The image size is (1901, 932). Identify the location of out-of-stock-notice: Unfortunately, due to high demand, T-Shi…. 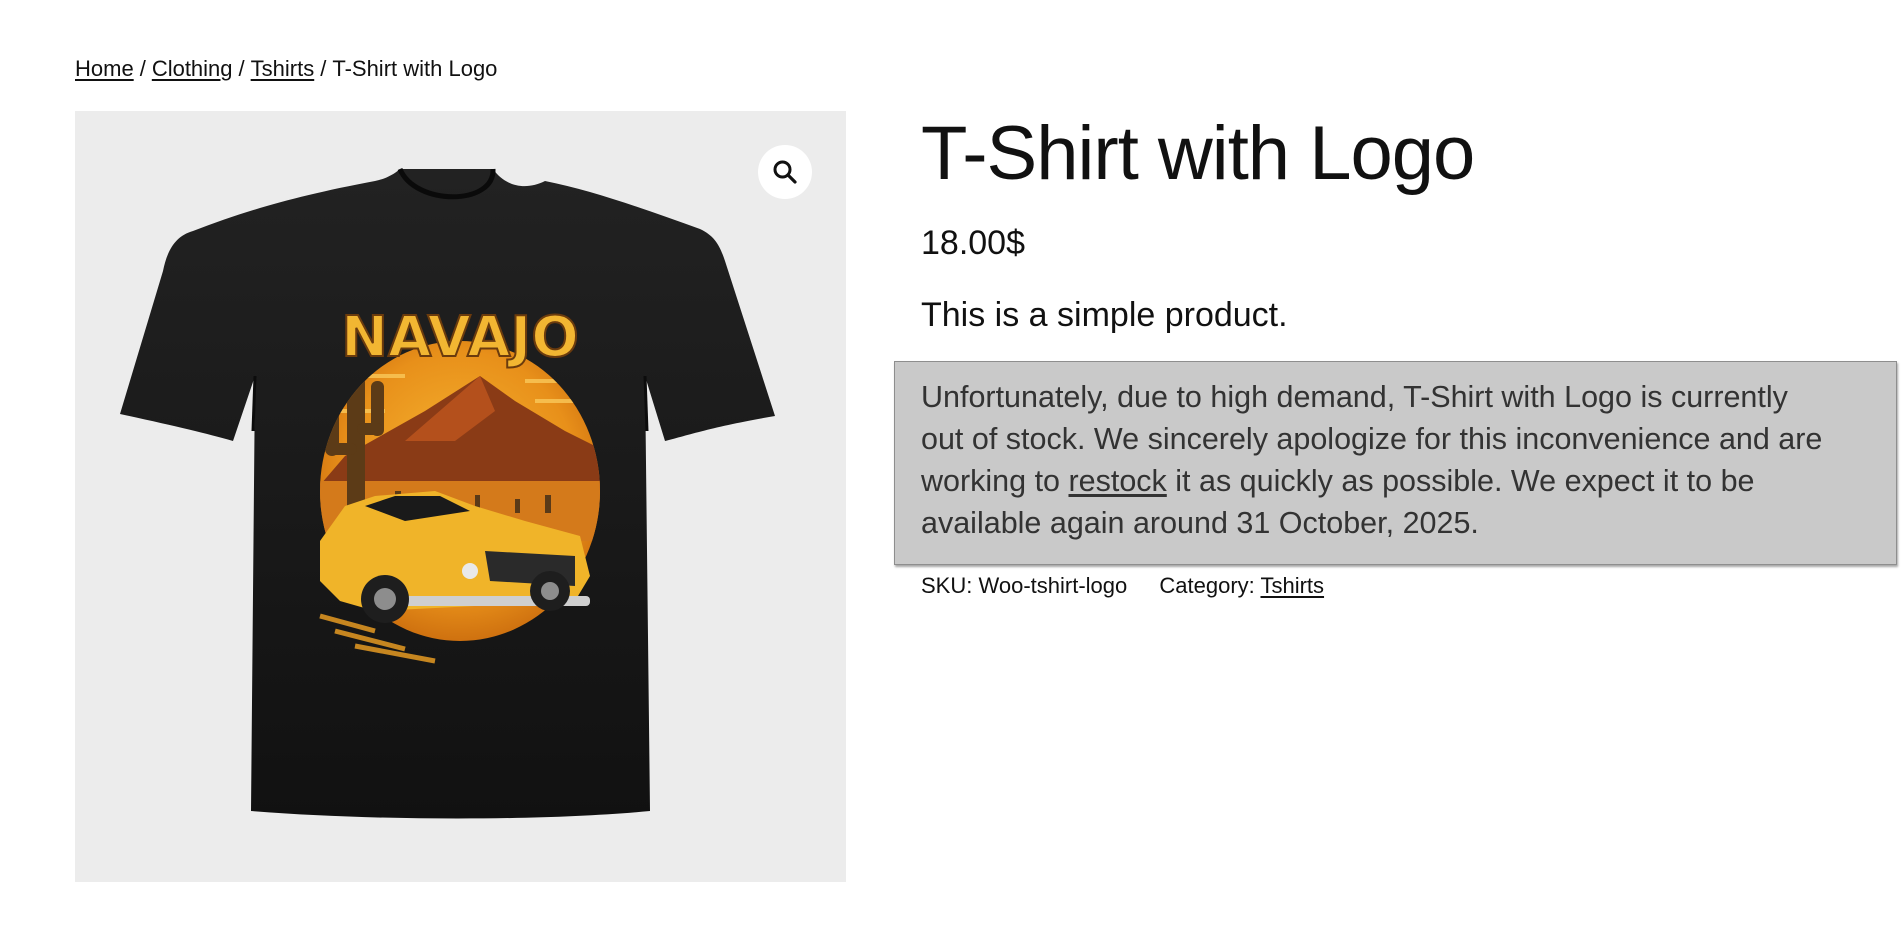
(1395, 463).